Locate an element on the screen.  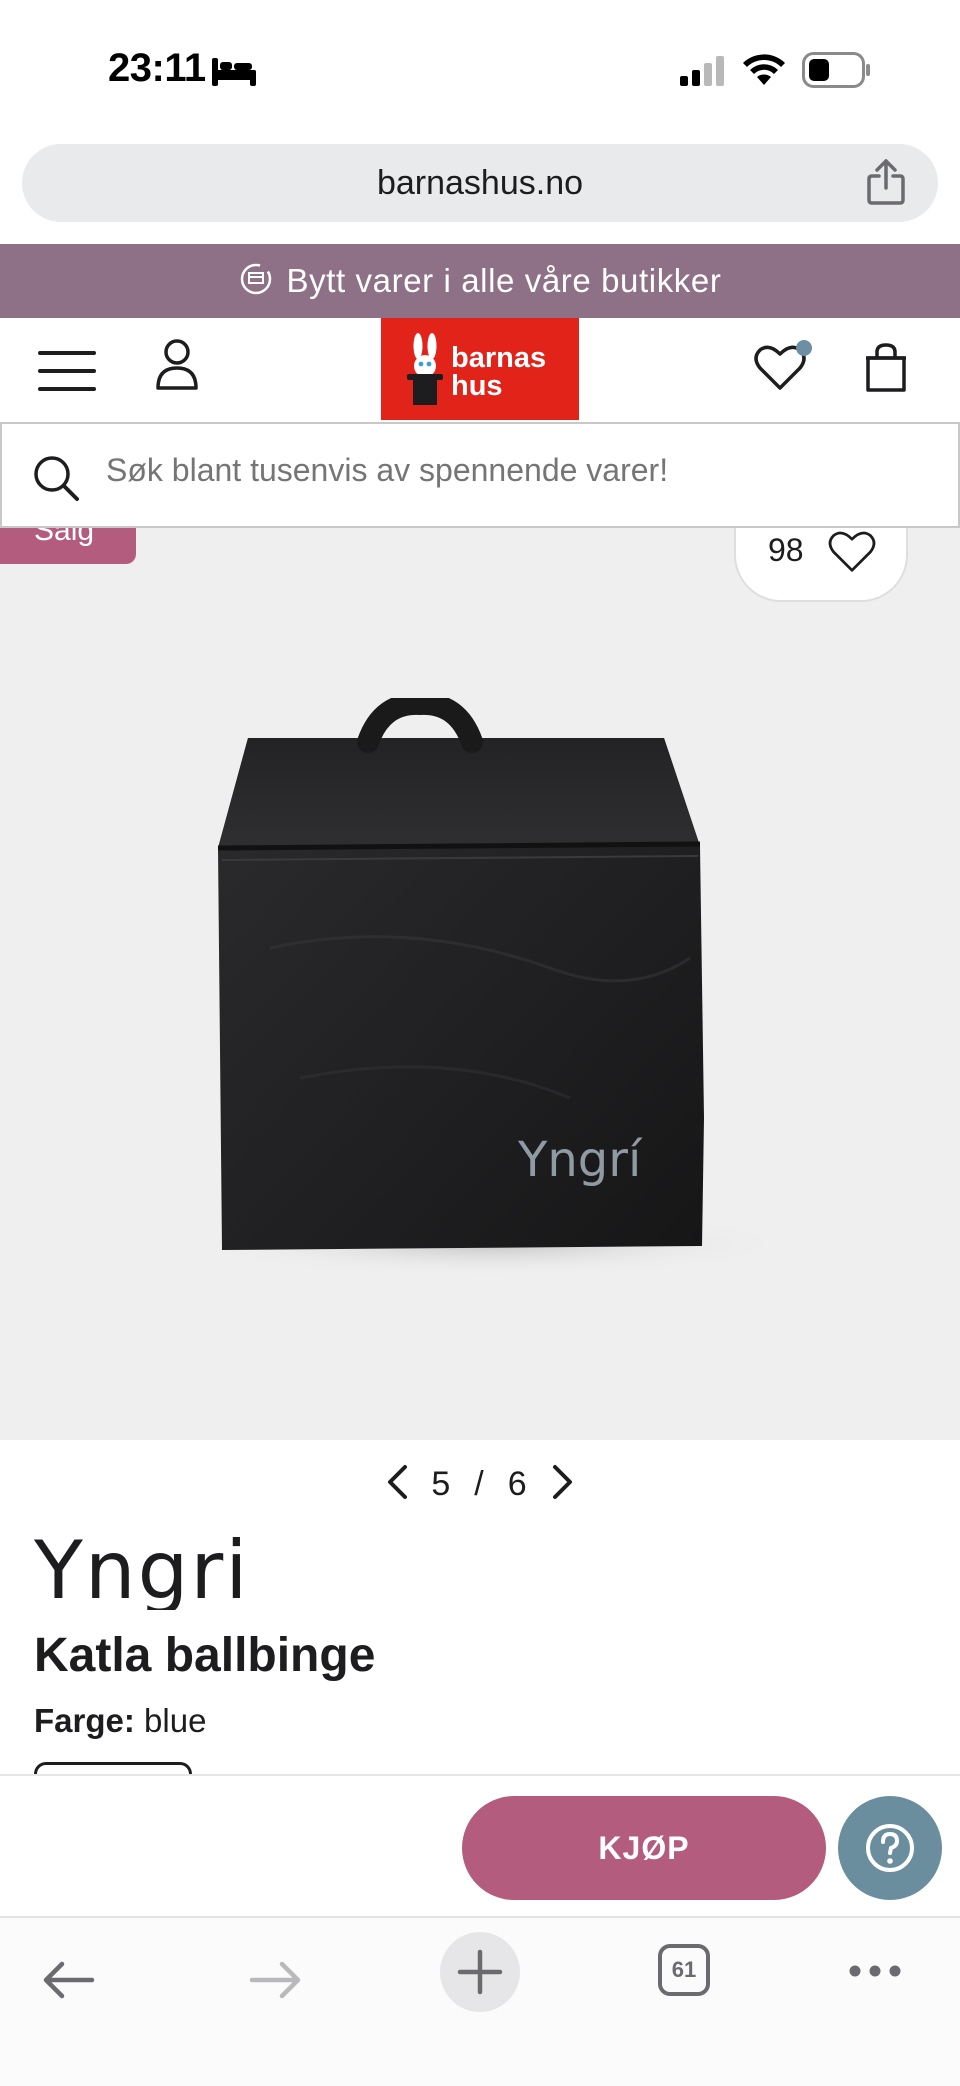
wishlist-notification-dot is located at coordinates (804, 348).